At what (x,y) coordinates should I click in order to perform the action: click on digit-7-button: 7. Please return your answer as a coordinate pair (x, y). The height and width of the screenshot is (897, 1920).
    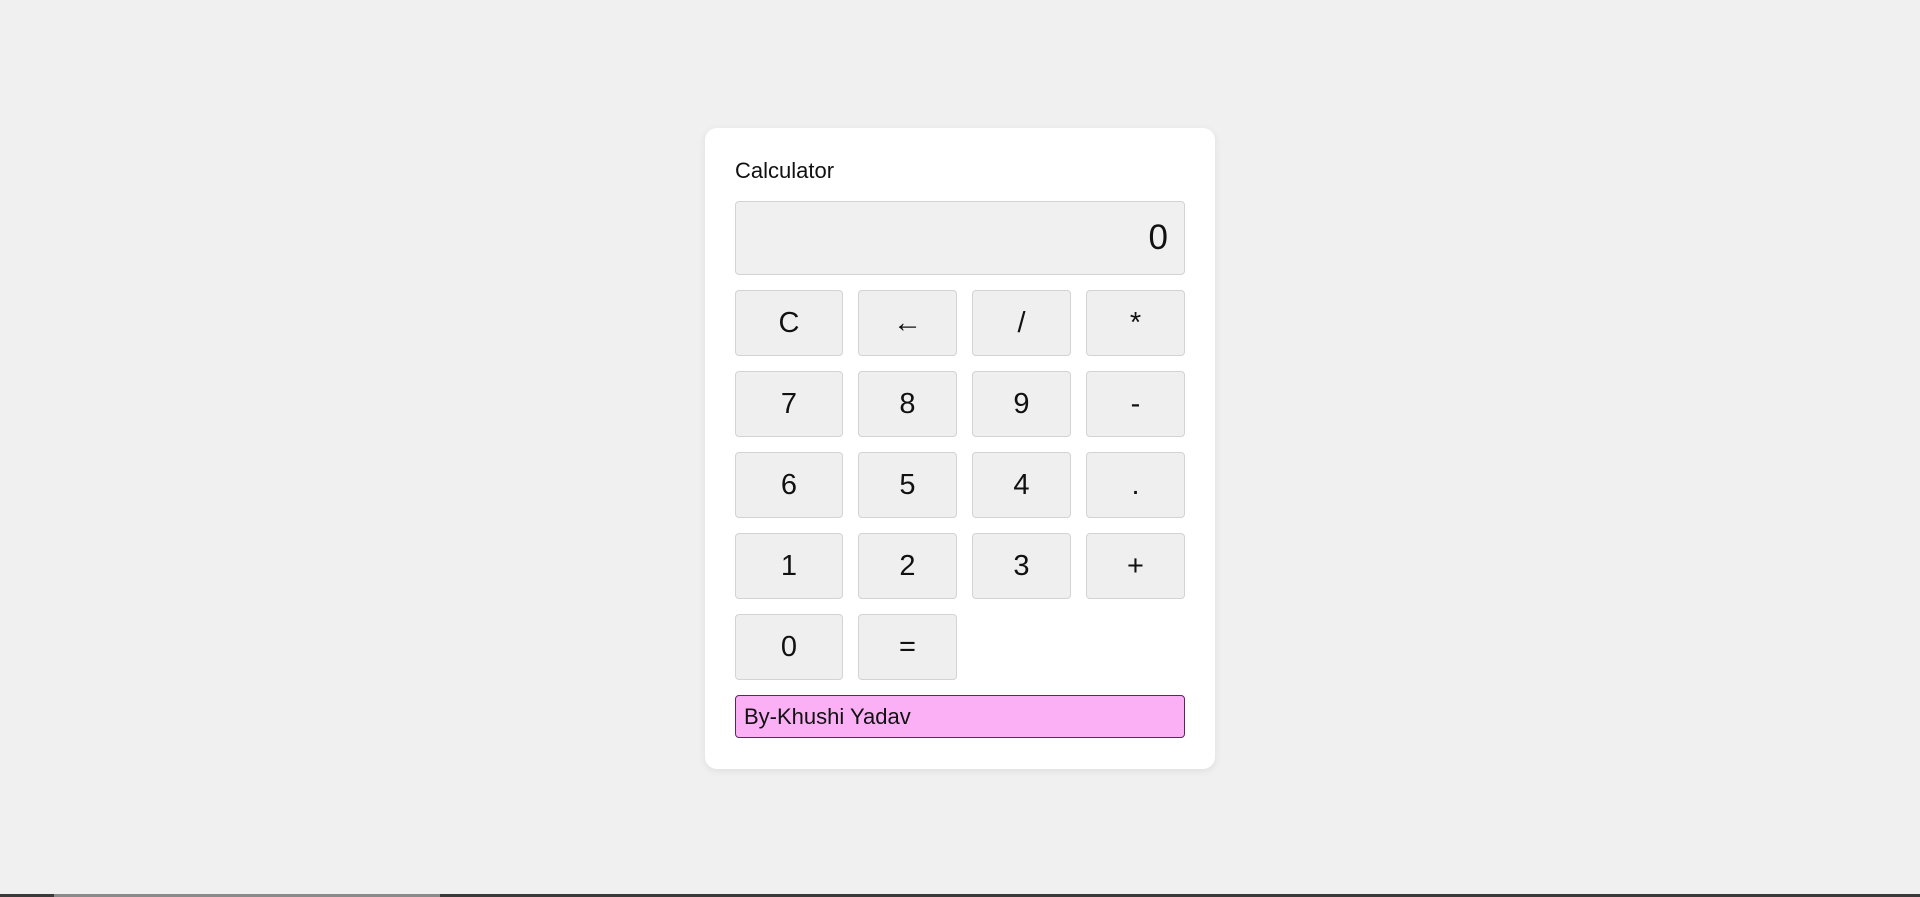
    Looking at the image, I should click on (789, 404).